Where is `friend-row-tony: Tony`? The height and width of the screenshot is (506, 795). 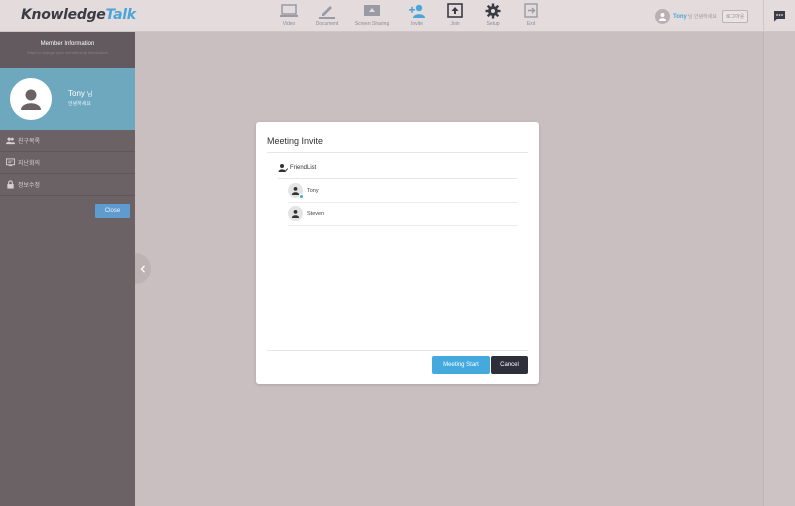 friend-row-tony: Tony is located at coordinates (402, 191).